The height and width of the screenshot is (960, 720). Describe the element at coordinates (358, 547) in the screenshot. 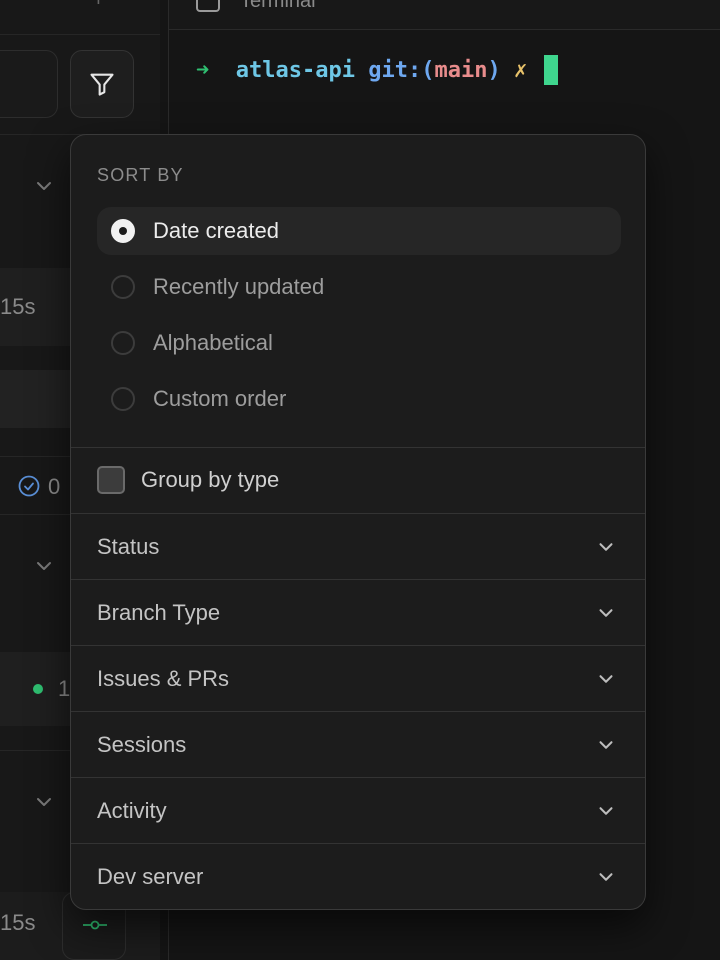

I see `filter-section-status: Status` at that location.